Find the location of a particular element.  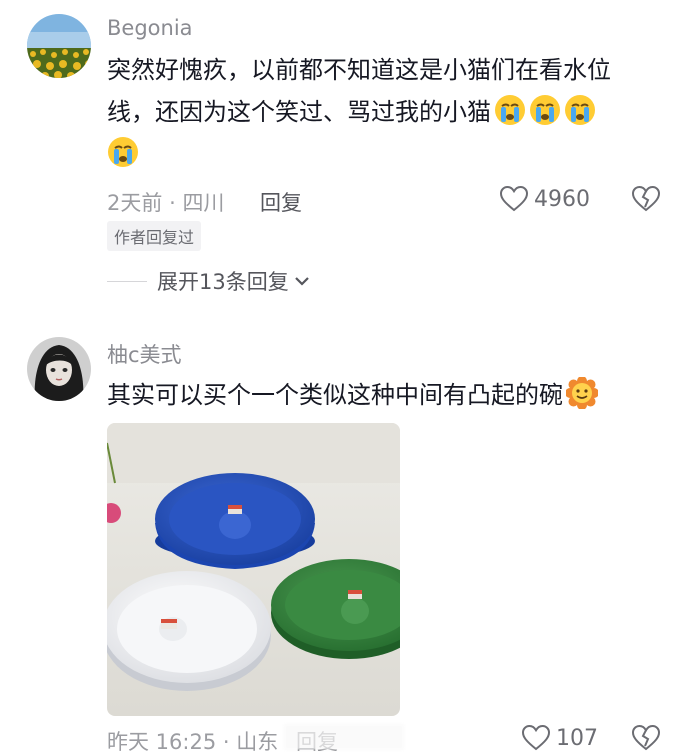

avatar-sunflower-field-image is located at coordinates (59, 46).